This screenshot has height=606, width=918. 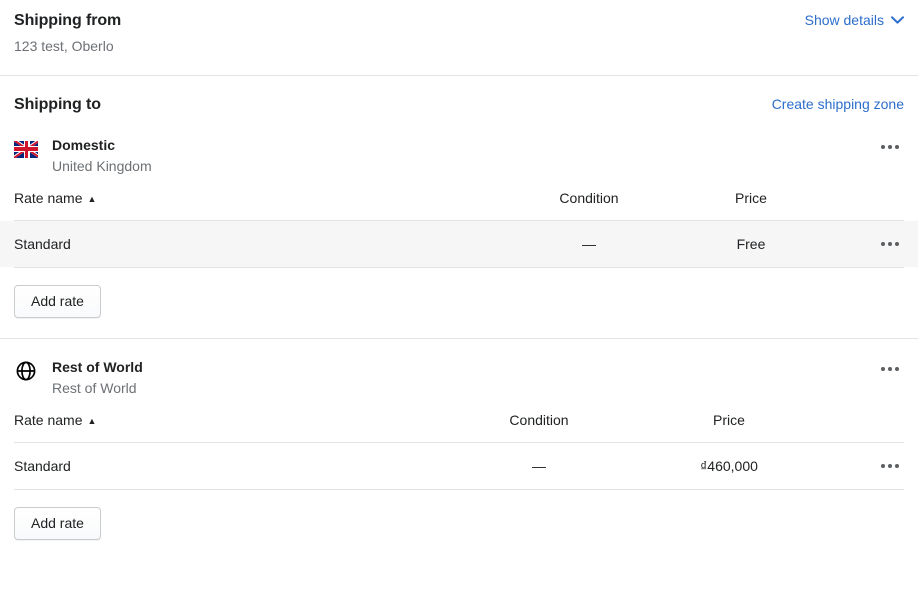 What do you see at coordinates (729, 466) in the screenshot?
I see `rate-price-cell: ₫460,000` at bounding box center [729, 466].